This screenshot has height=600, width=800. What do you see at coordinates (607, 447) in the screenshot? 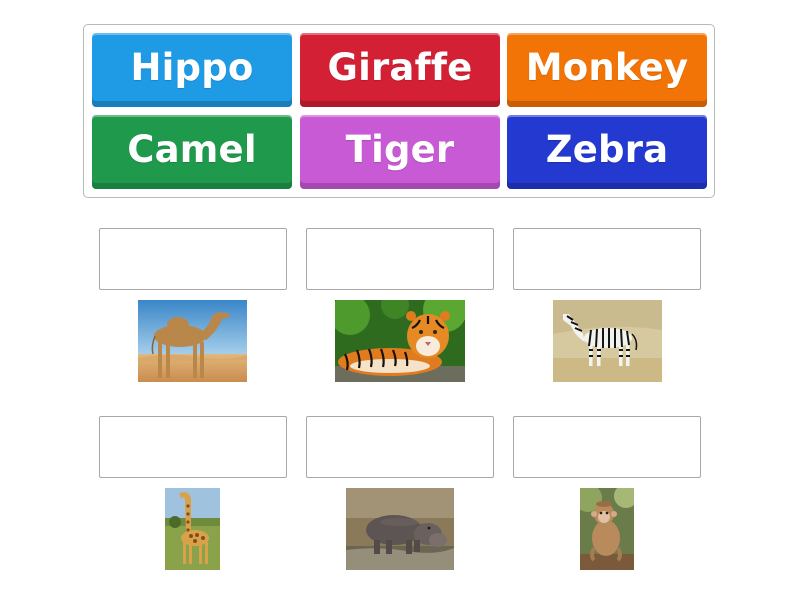
I see `drop-zone-monkey` at bounding box center [607, 447].